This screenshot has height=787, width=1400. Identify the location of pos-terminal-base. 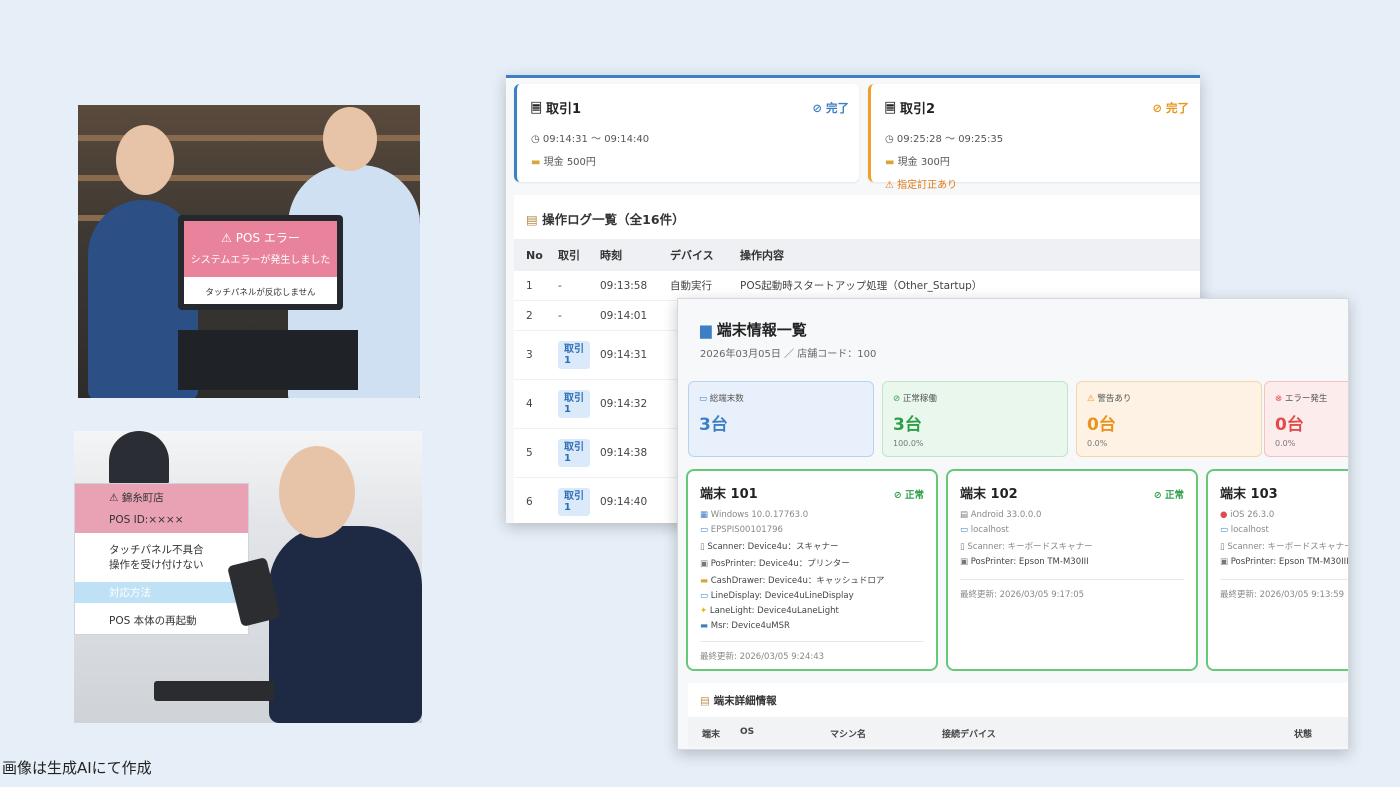
(268, 360).